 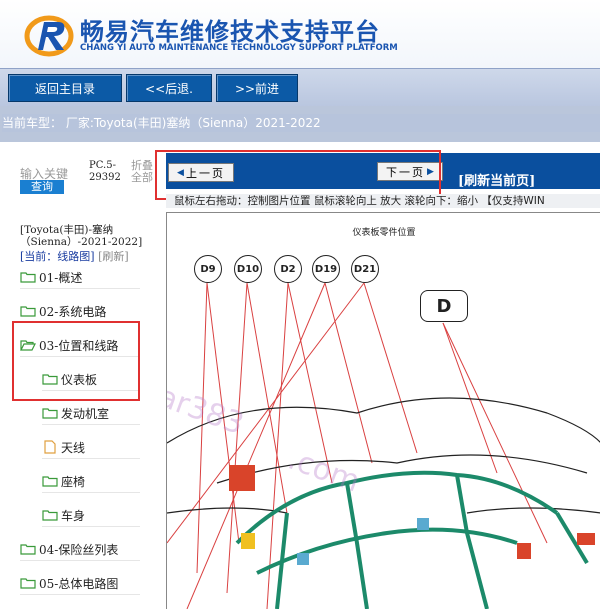 What do you see at coordinates (85, 413) in the screenshot?
I see `tree-item-label: 发动机室` at bounding box center [85, 413].